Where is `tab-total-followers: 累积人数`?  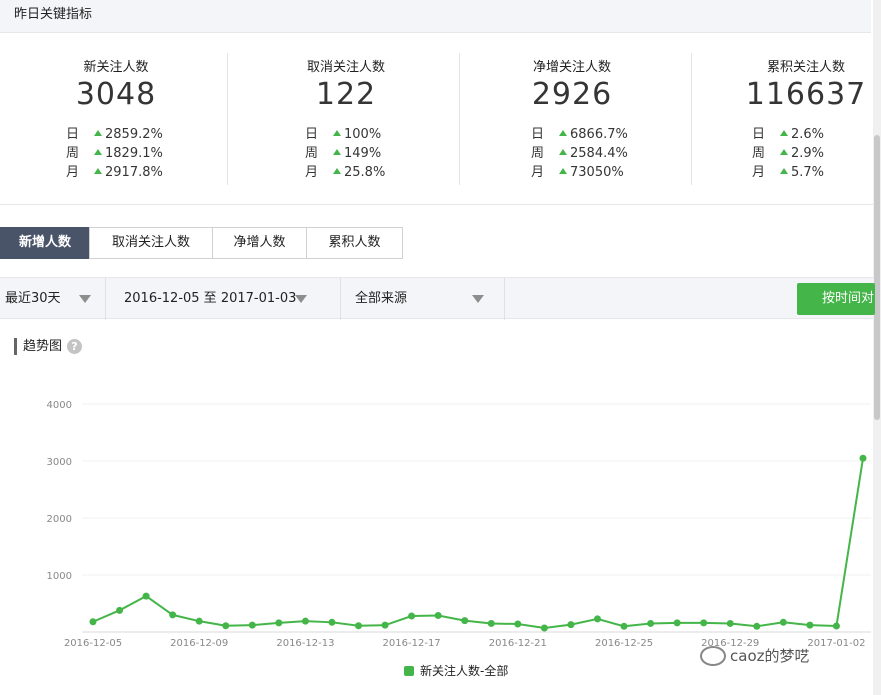 tab-total-followers: 累积人数 is located at coordinates (354, 243).